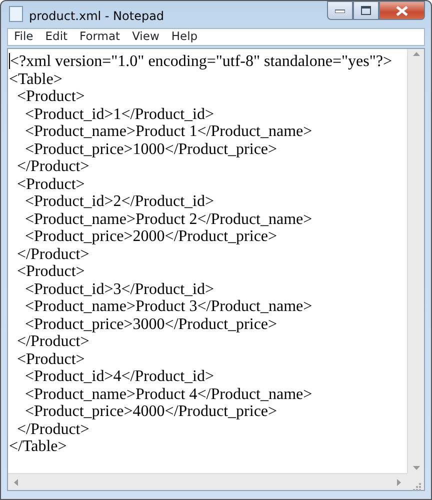  What do you see at coordinates (96, 16) in the screenshot?
I see `window-title: product.xml - Notepad` at bounding box center [96, 16].